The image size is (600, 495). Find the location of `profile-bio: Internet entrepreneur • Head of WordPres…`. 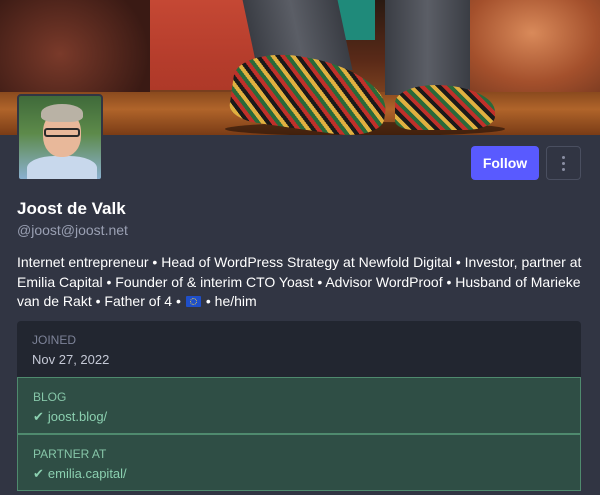

profile-bio: Internet entrepreneur • Head of WordPres… is located at coordinates (302, 282).